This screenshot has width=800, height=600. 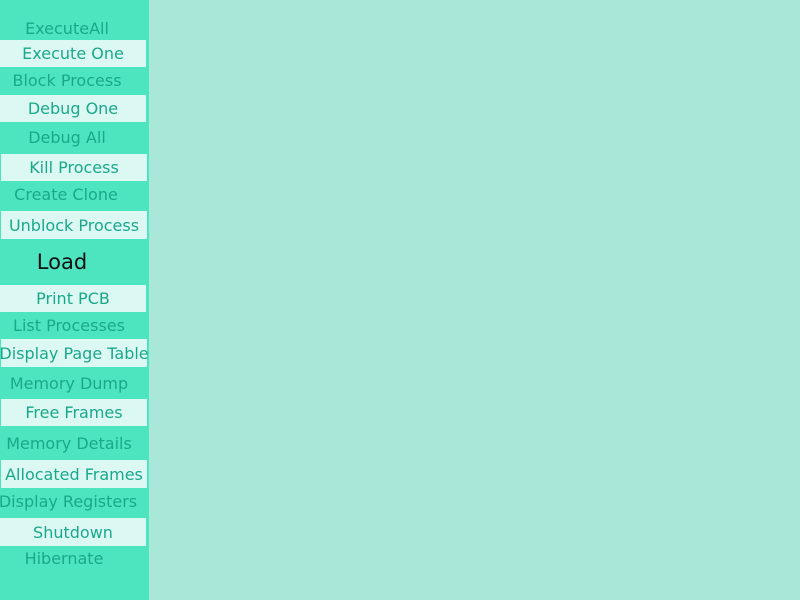 I want to click on load-button: Load, so click(x=62, y=262).